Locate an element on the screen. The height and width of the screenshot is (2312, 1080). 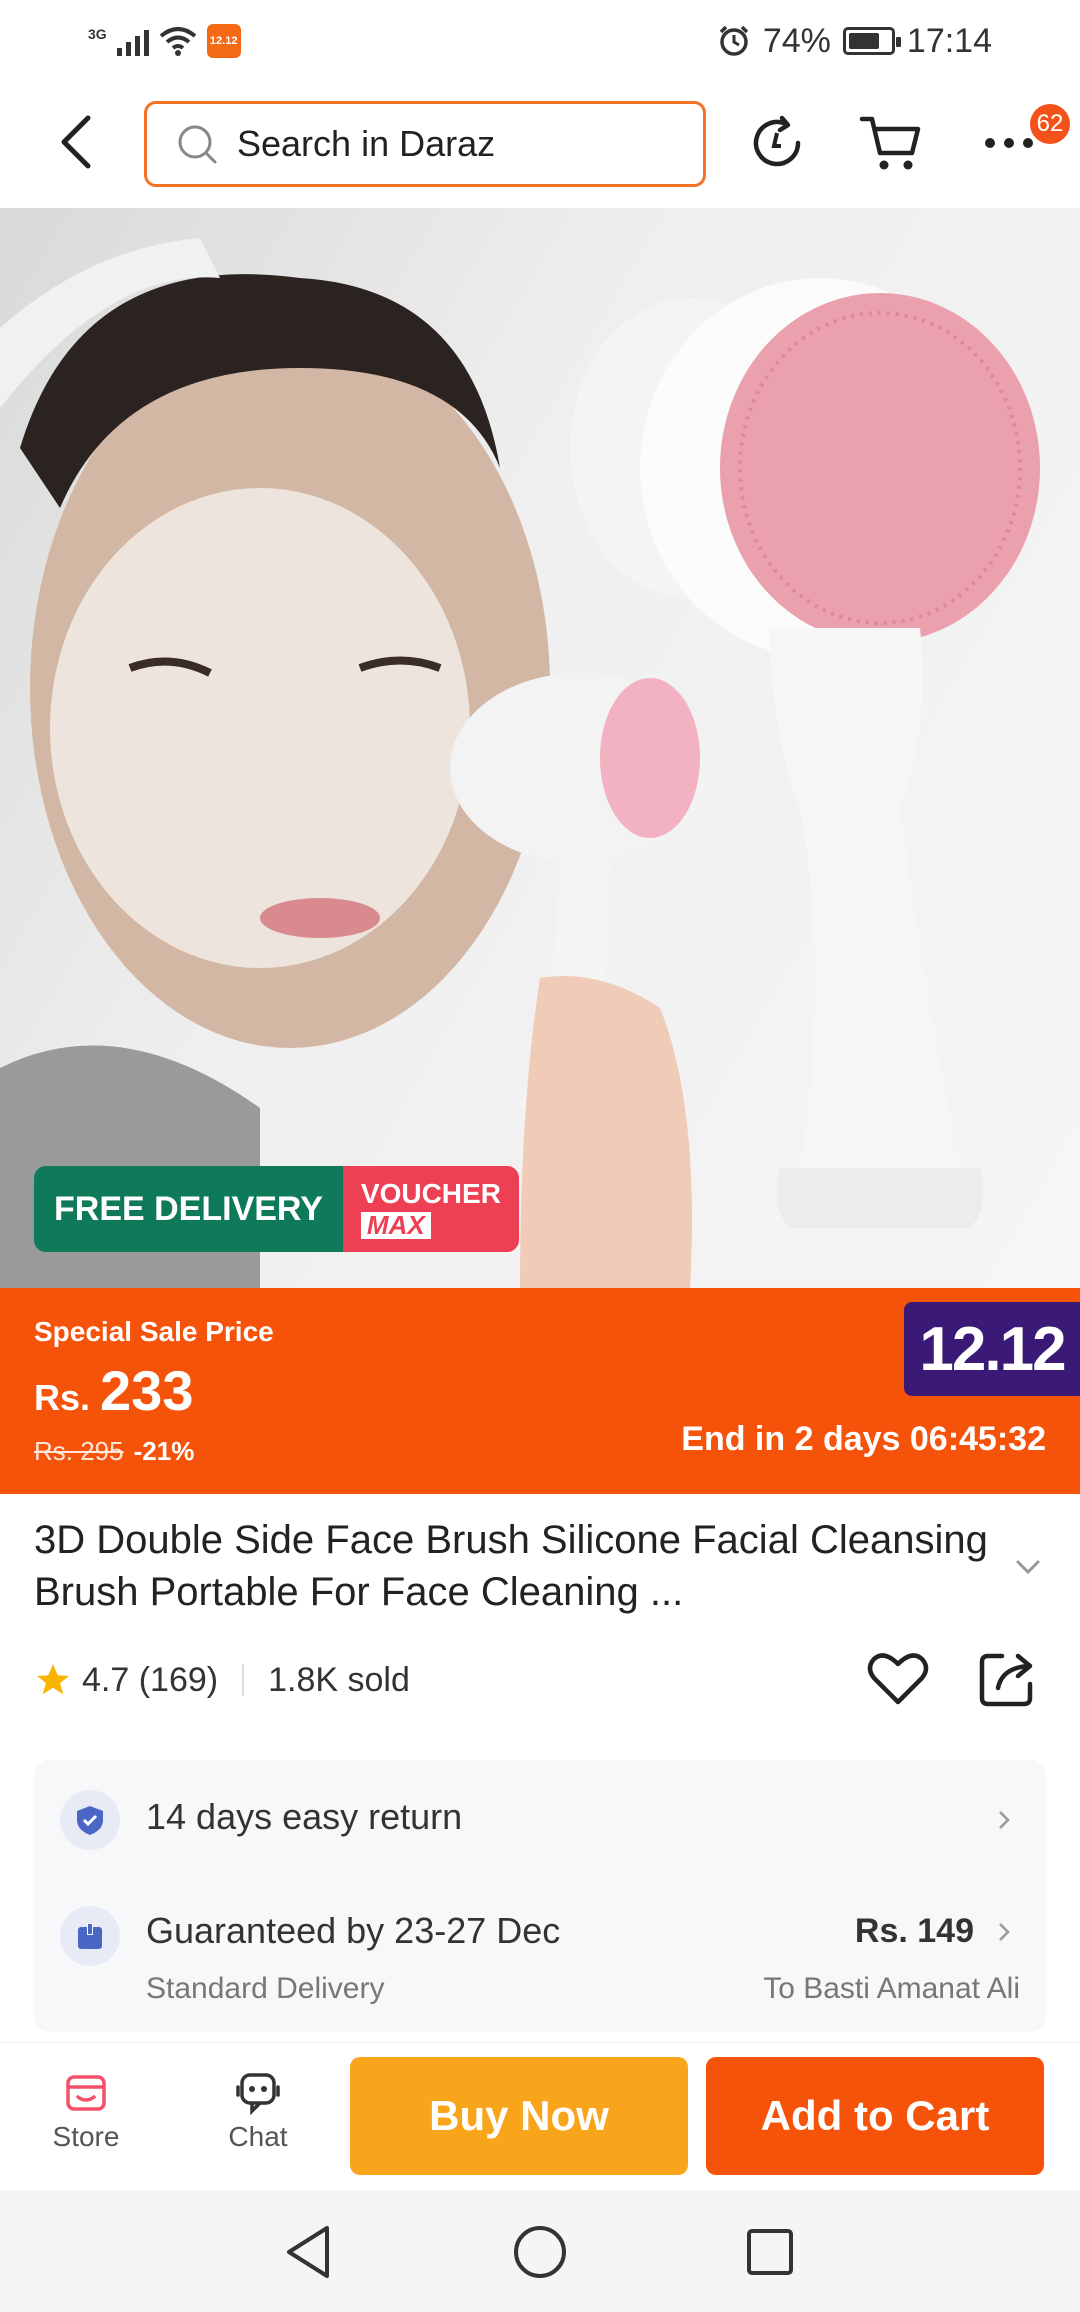
return-policy-row: 14 days easy return is located at coordinates (540, 1820).